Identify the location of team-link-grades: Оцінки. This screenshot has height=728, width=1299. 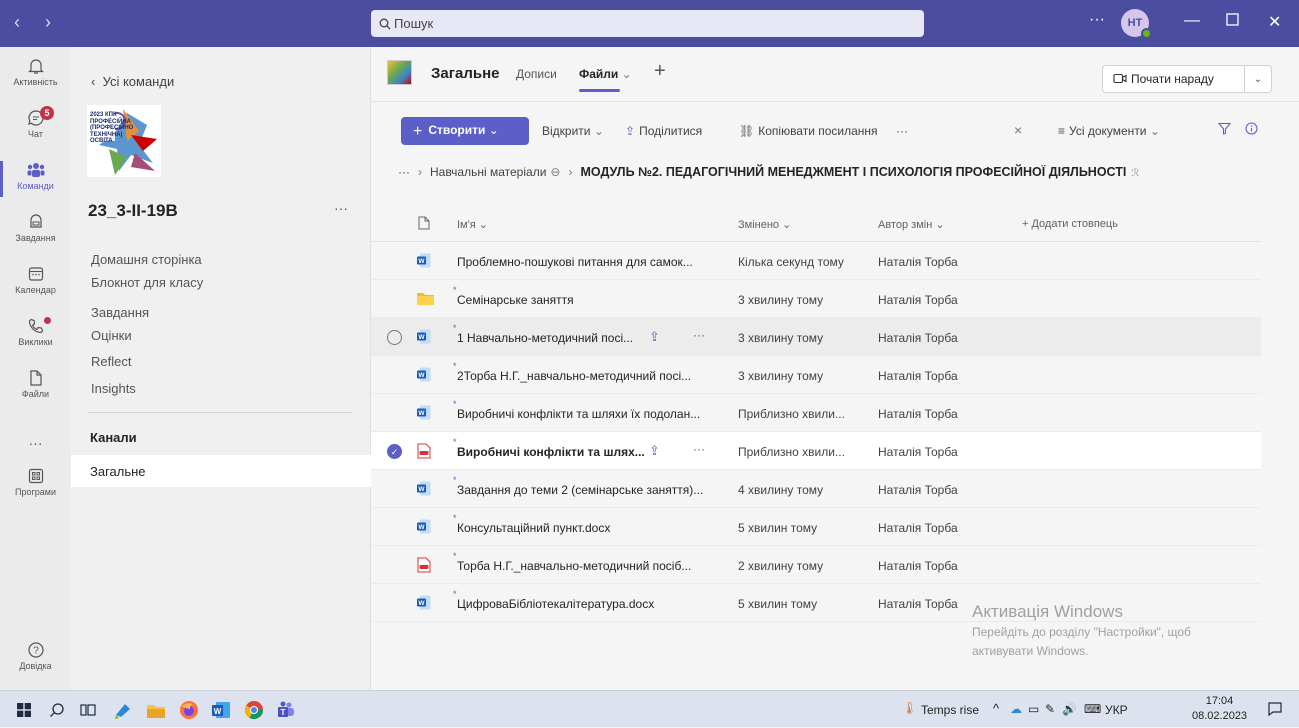
(111, 335).